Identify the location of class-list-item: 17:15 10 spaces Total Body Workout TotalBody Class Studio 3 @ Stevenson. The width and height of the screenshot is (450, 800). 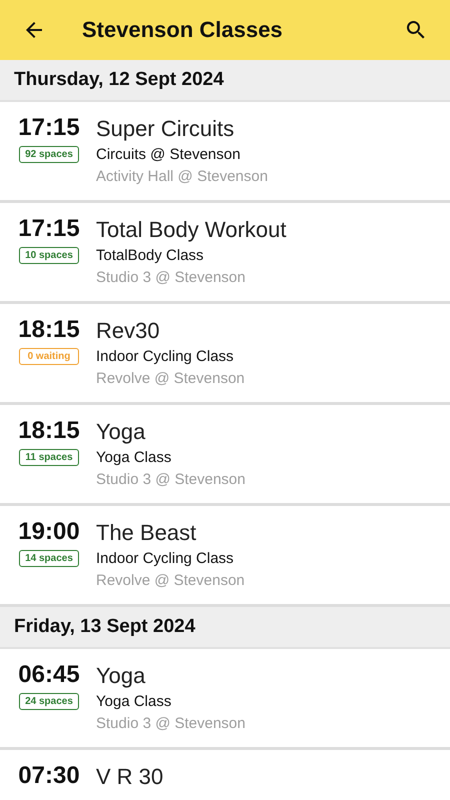
(225, 253).